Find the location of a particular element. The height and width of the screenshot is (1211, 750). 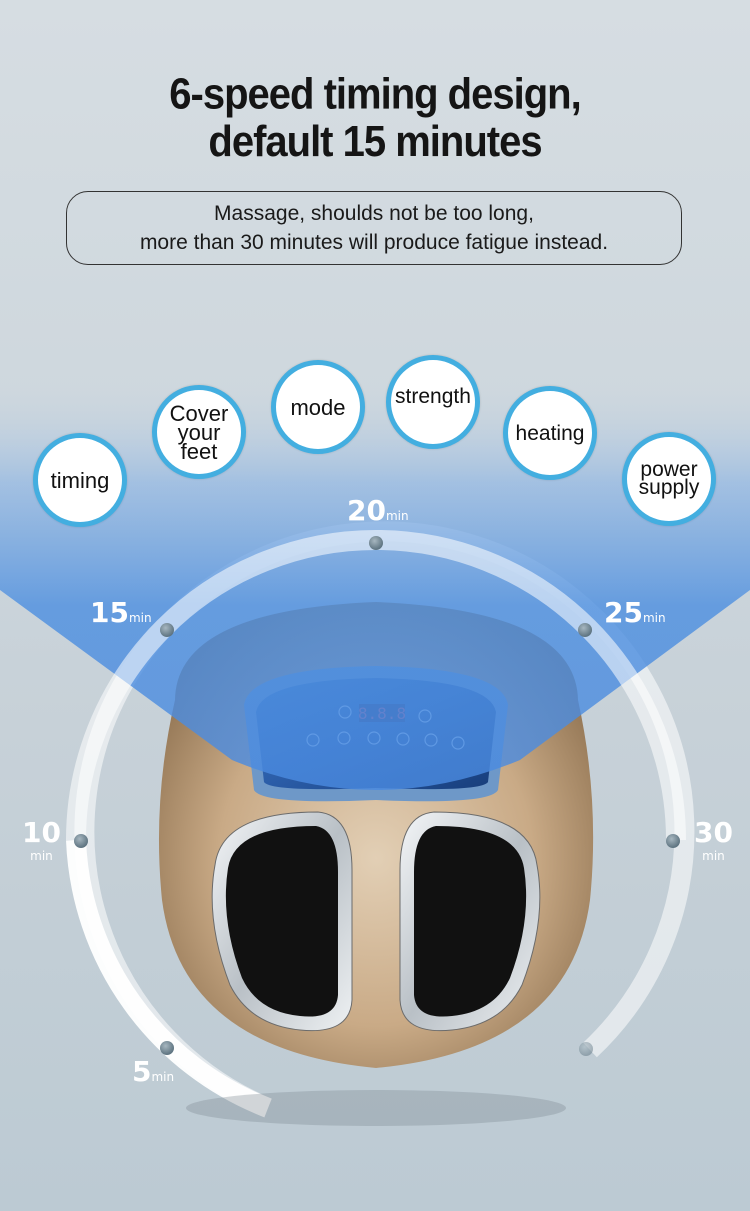

dial-label-25: 25min is located at coordinates (635, 612).